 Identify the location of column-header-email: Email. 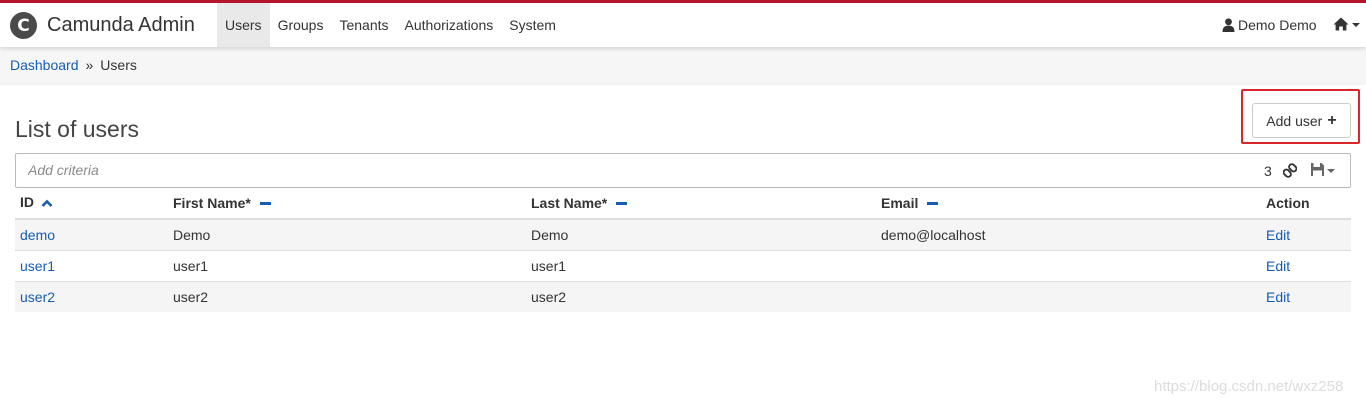
(1068, 204).